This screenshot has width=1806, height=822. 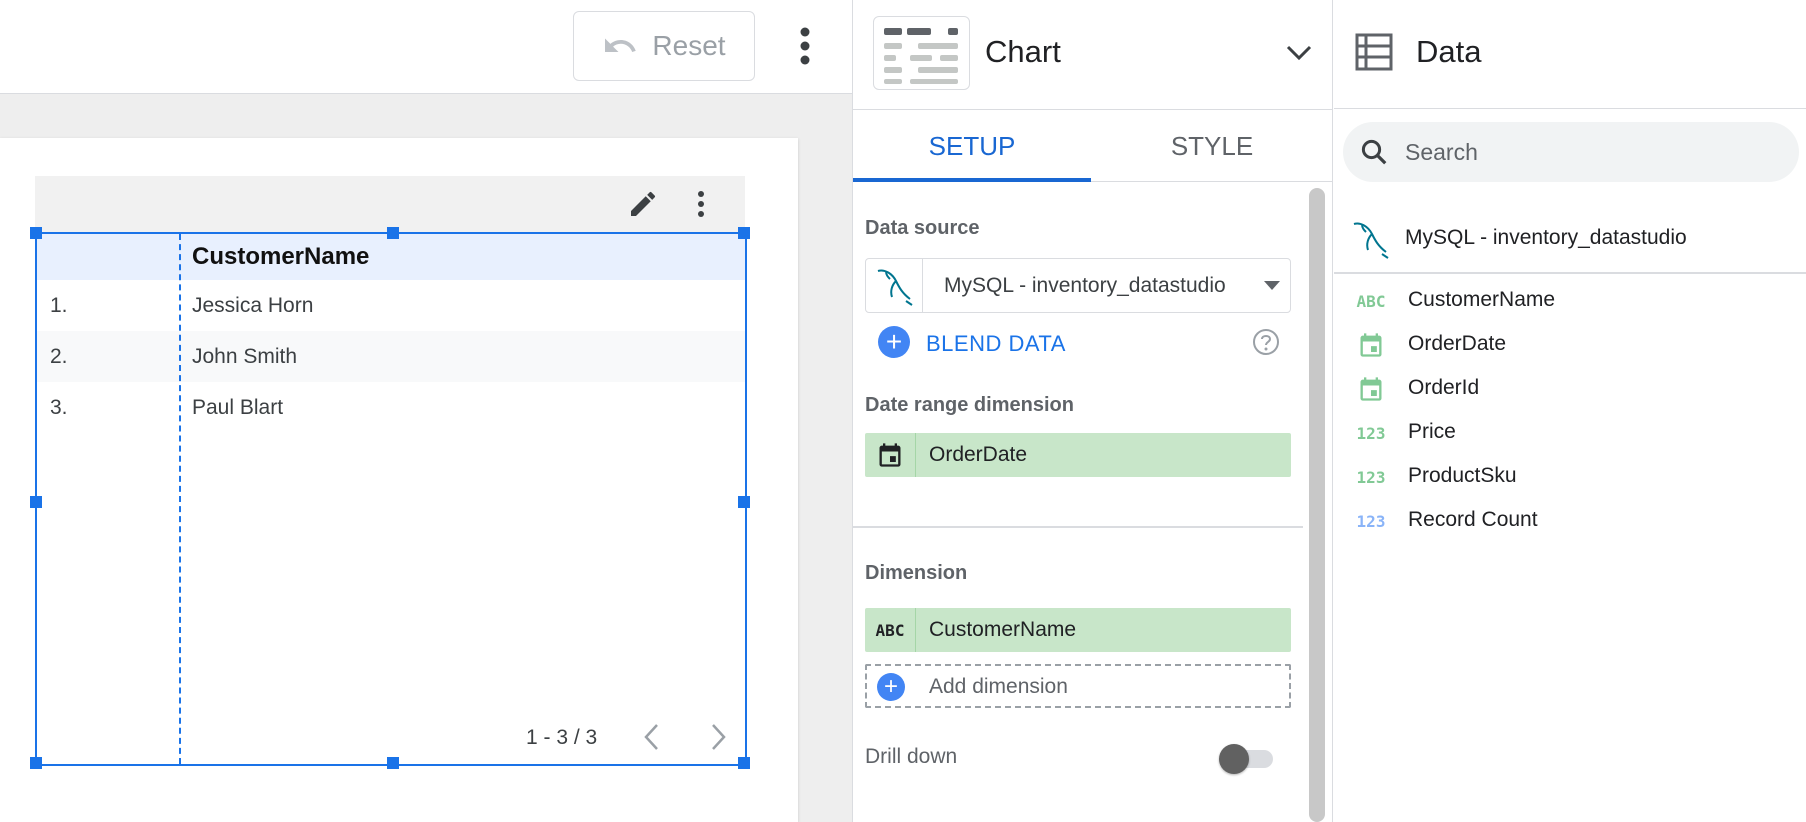 I want to click on scrollbar, so click(x=1317, y=505).